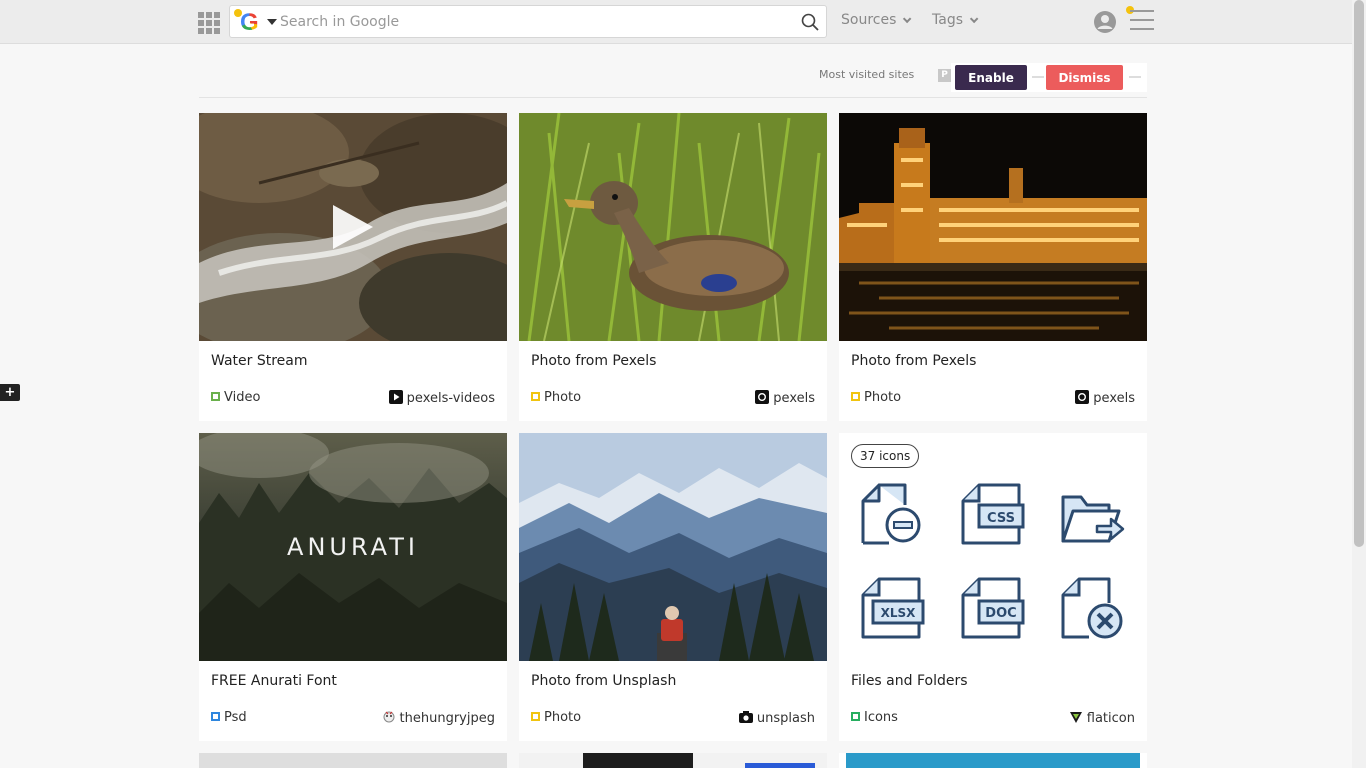  I want to click on anurati-wordmark: ANURATI, so click(353, 547).